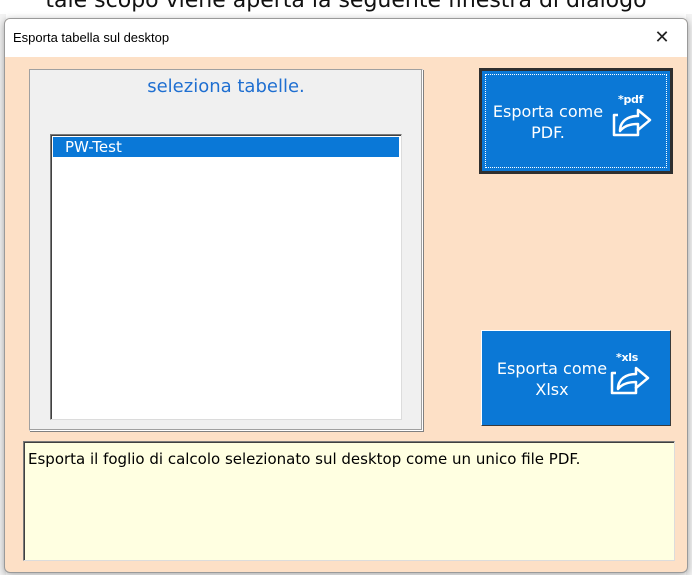 Image resolution: width=692 pixels, height=575 pixels. What do you see at coordinates (91, 37) in the screenshot?
I see `window-title: Esporta tabella sul desktop` at bounding box center [91, 37].